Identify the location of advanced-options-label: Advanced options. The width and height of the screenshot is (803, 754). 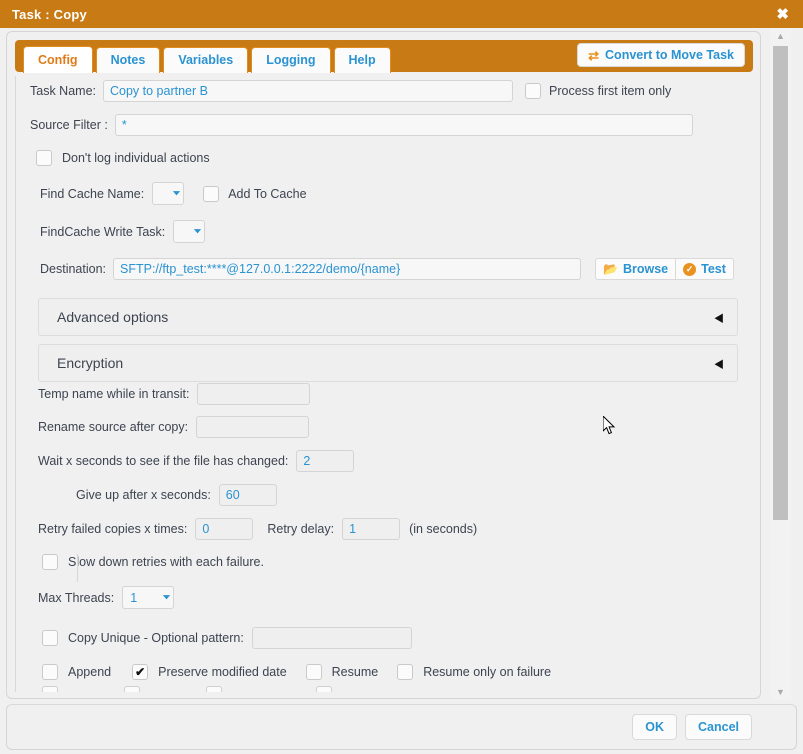
(113, 317).